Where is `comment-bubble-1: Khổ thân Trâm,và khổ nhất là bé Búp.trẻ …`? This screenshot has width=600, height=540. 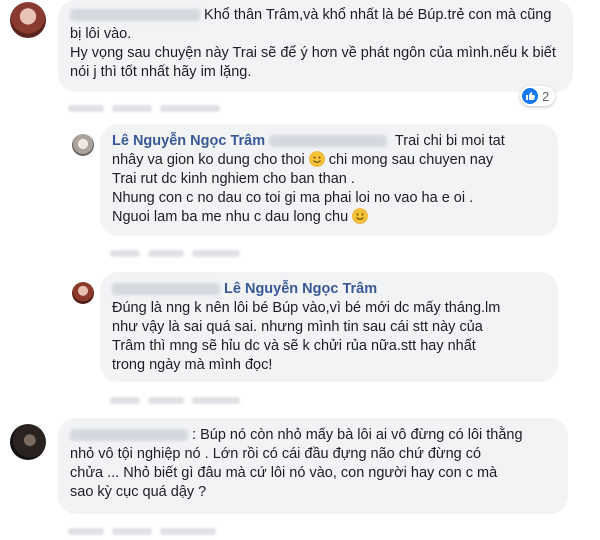 comment-bubble-1: Khổ thân Trâm,và khổ nhất là bé Búp.trẻ … is located at coordinates (315, 46).